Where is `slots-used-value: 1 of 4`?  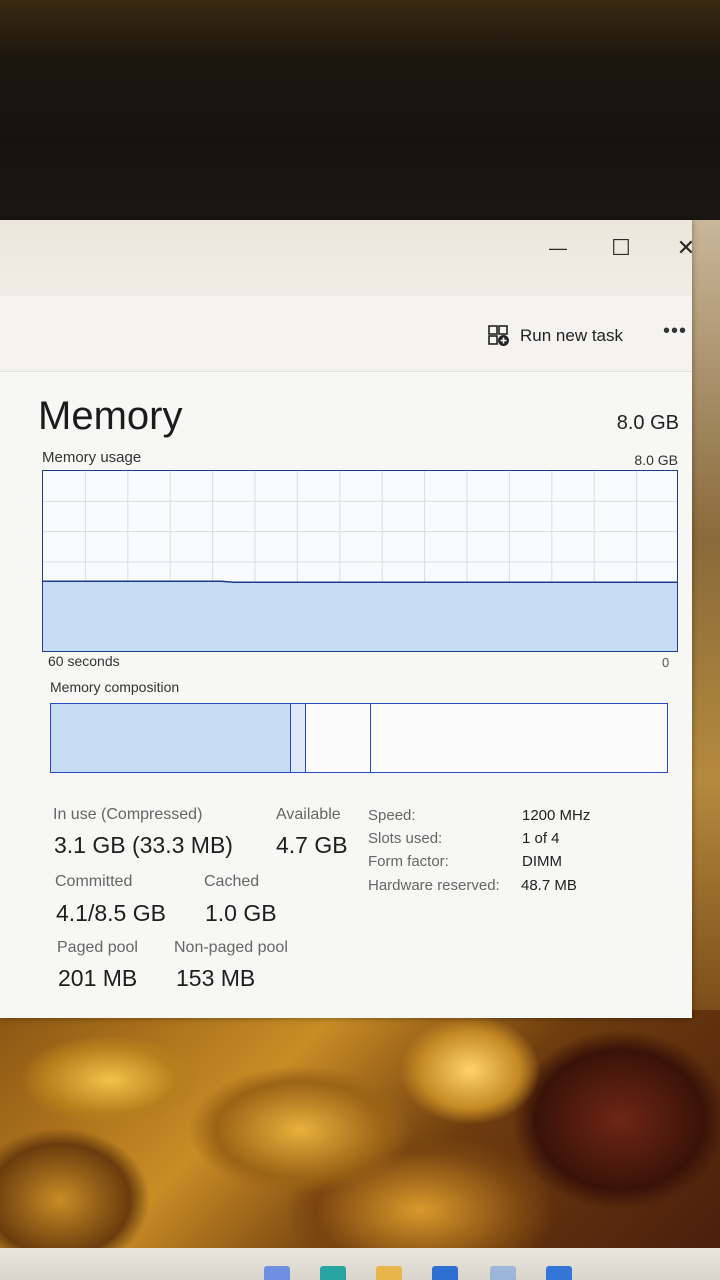
slots-used-value: 1 of 4 is located at coordinates (541, 838).